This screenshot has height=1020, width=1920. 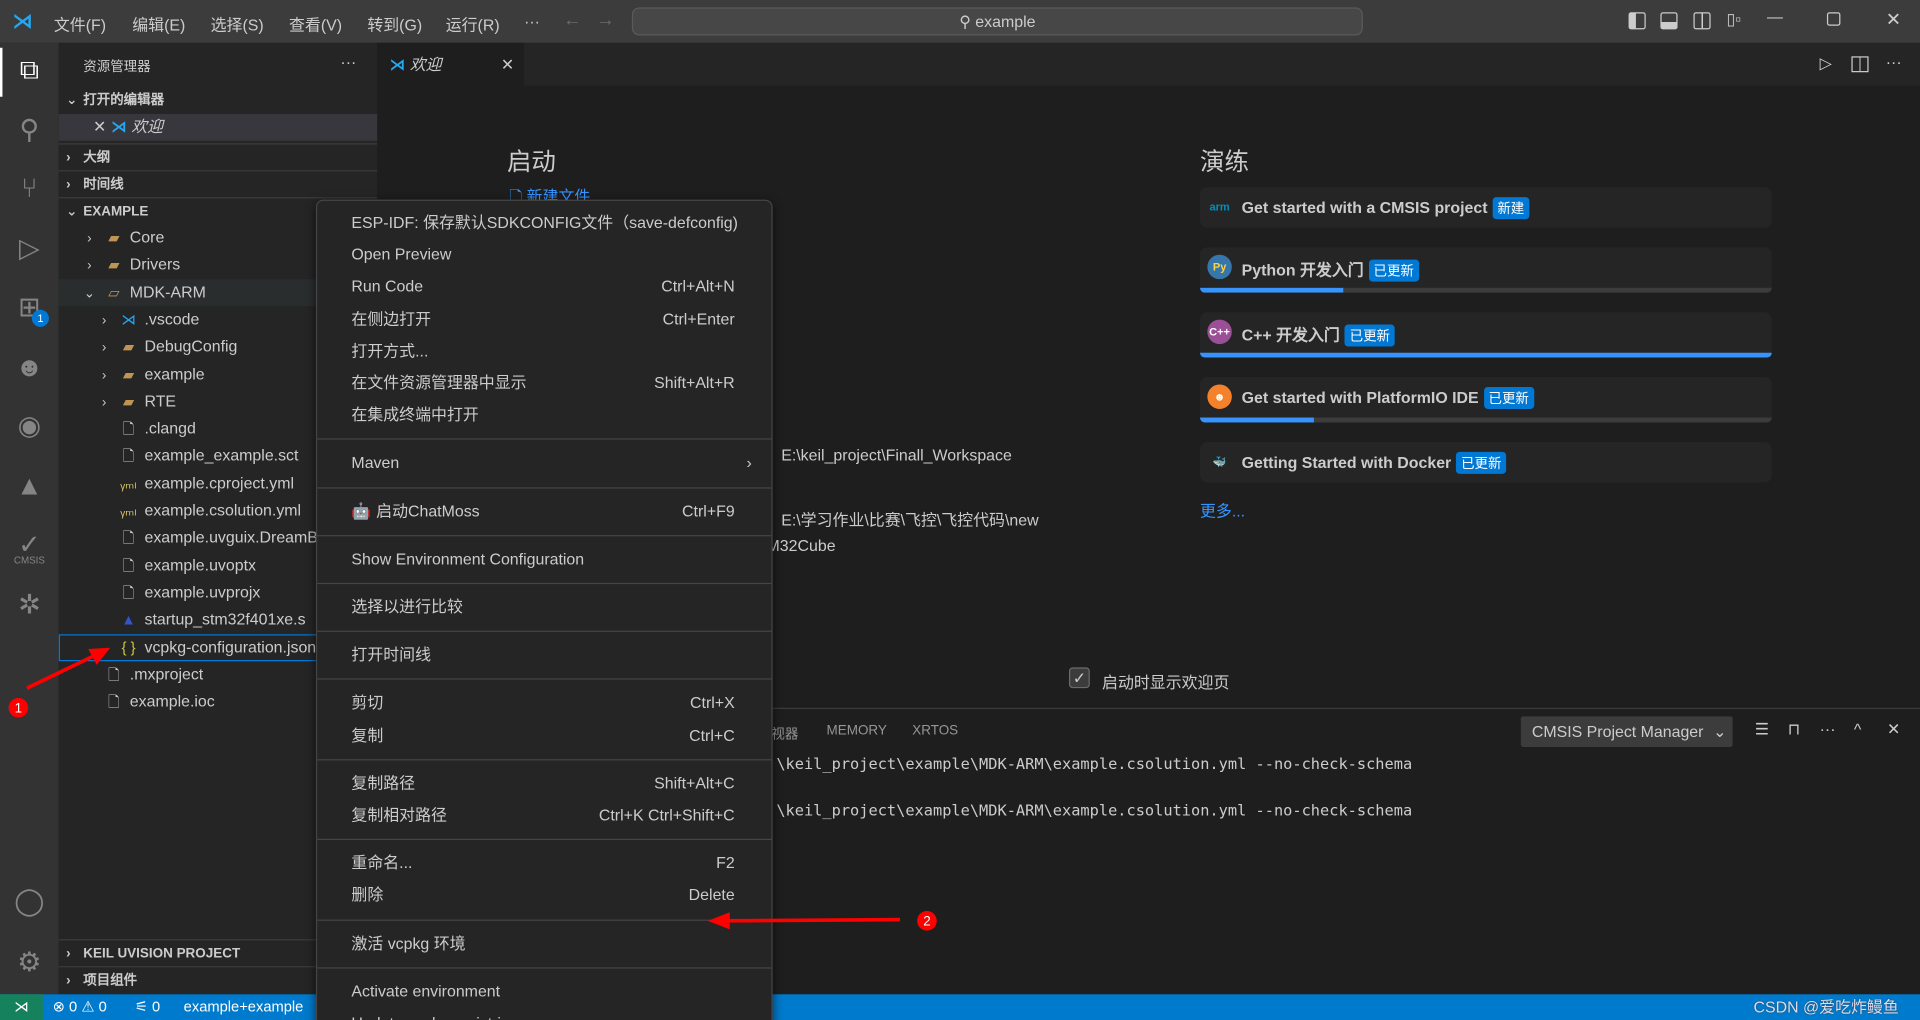 I want to click on svg-text: 1, so click(x=18, y=708).